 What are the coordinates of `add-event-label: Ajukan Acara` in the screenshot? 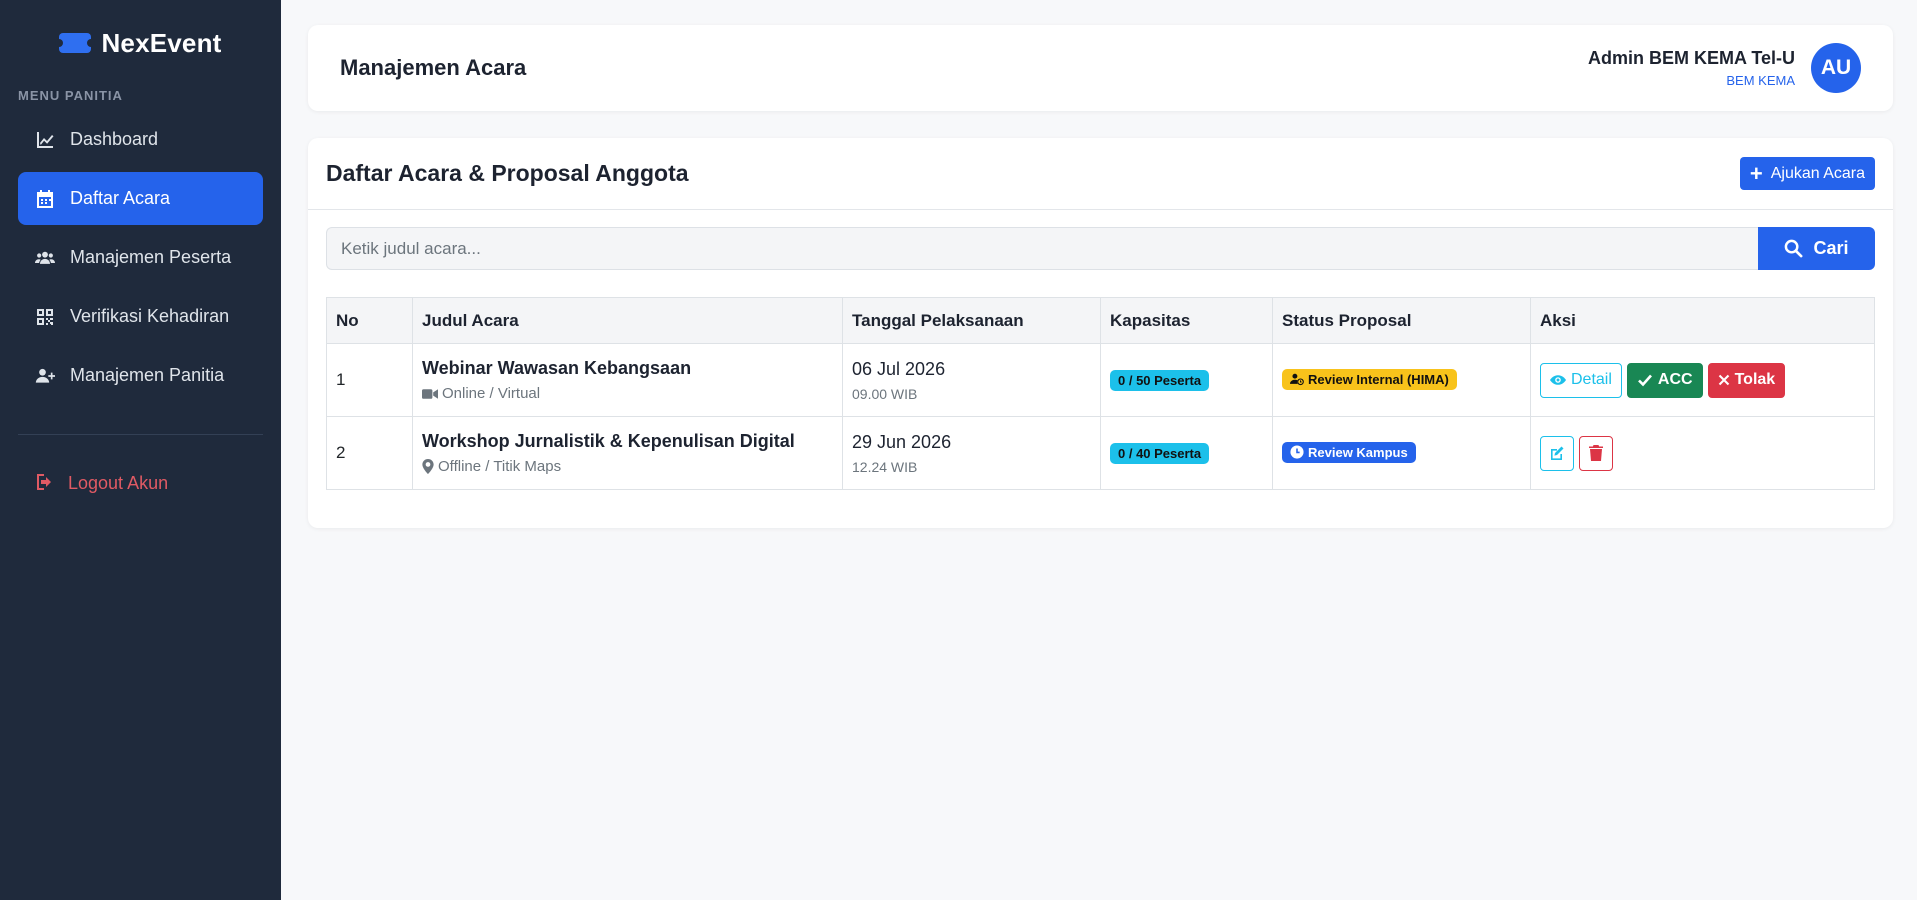 It's located at (1817, 173).